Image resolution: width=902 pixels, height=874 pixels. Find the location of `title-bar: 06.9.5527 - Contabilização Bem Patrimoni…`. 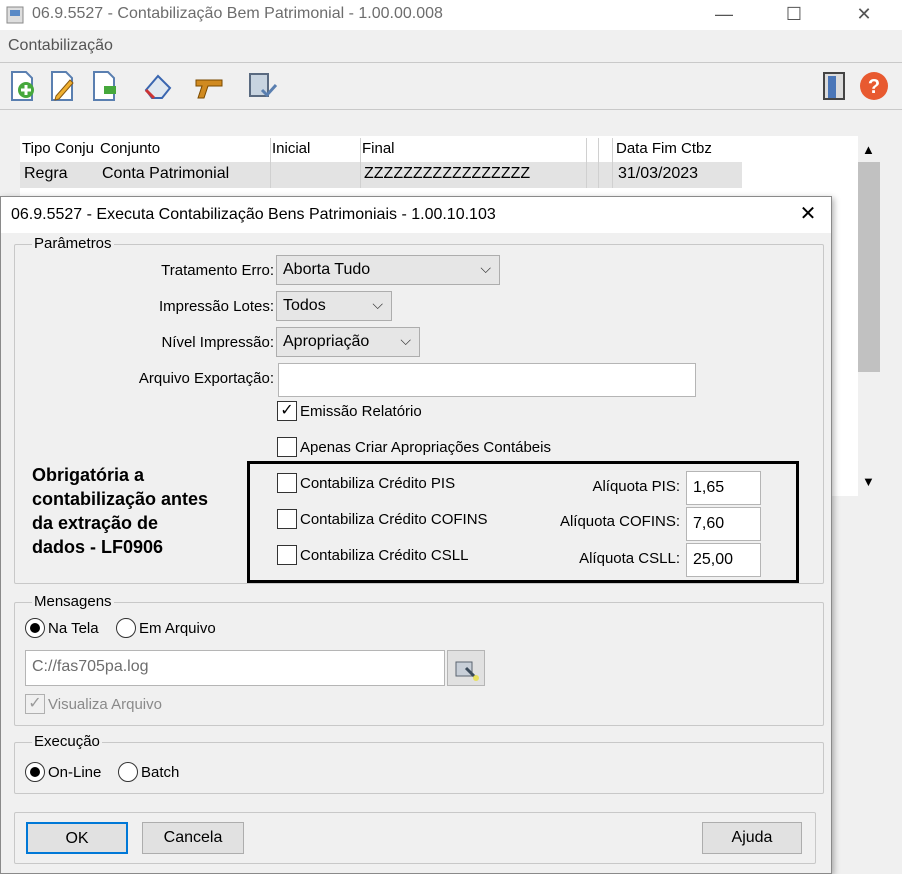

title-bar: 06.9.5527 - Contabilização Bem Patrimoni… is located at coordinates (451, 15).